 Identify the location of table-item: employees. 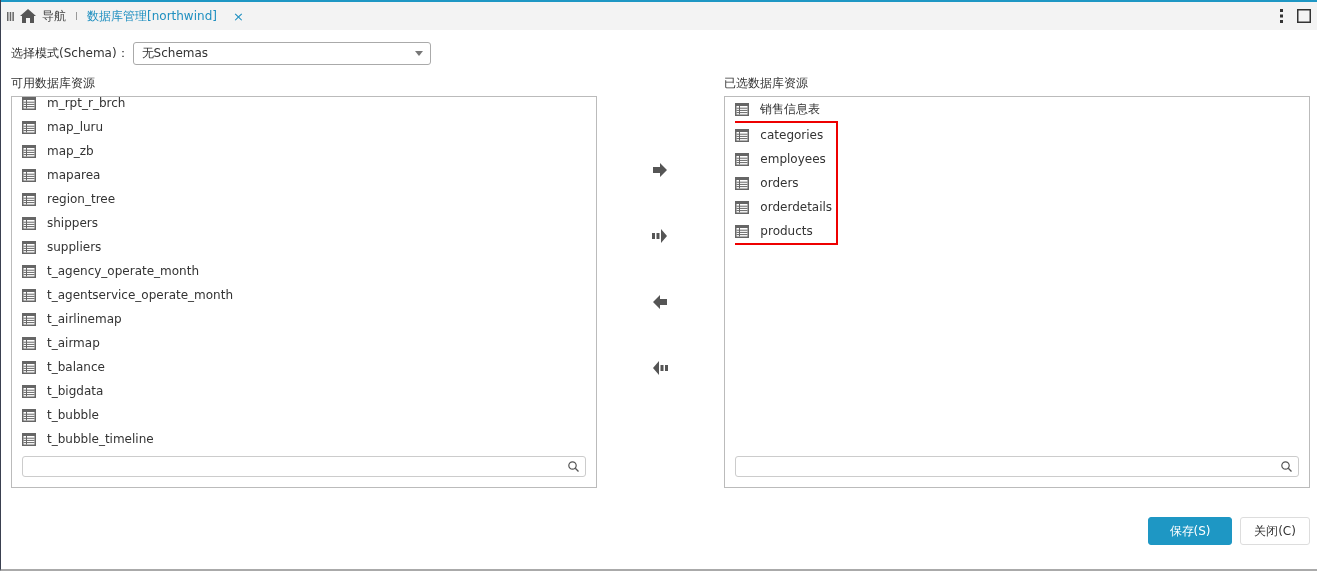
(787, 159).